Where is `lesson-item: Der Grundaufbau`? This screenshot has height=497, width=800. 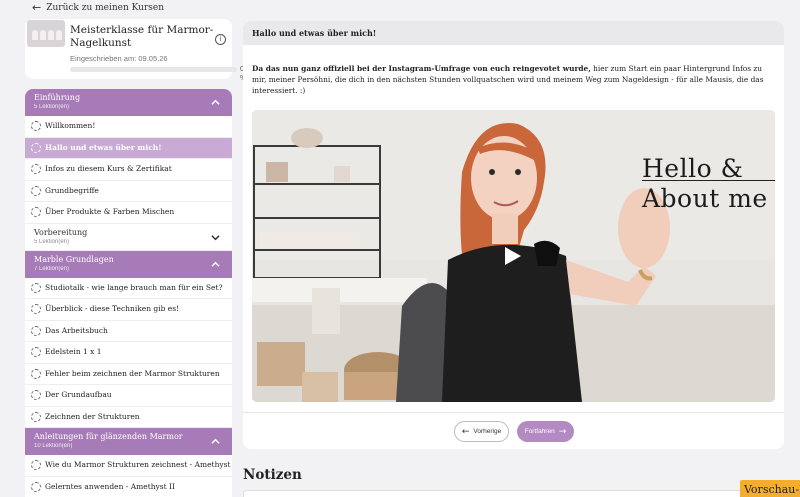
lesson-item: Der Grundaufbau is located at coordinates (128, 396).